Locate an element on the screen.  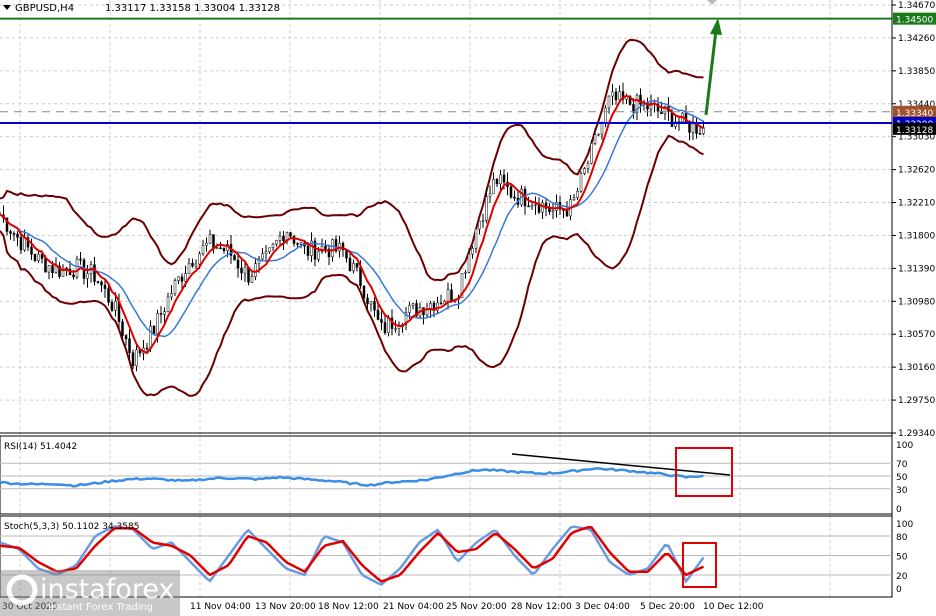
current-price-label: 1.33128 is located at coordinates (914, 131).